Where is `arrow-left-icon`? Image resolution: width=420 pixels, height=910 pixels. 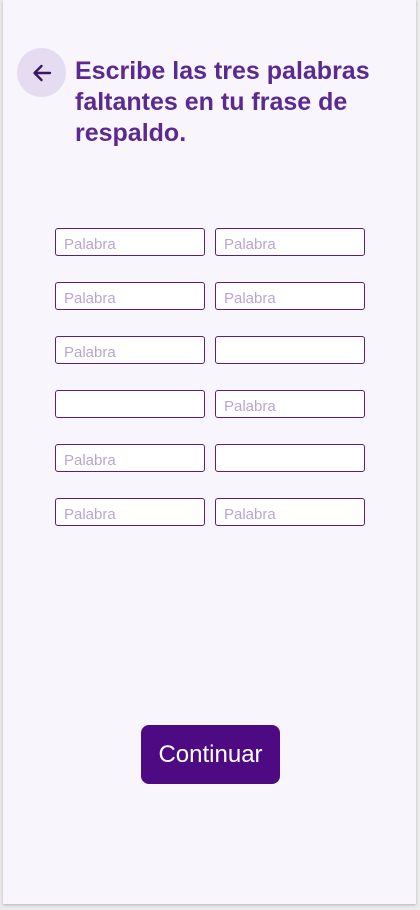 arrow-left-icon is located at coordinates (42, 73).